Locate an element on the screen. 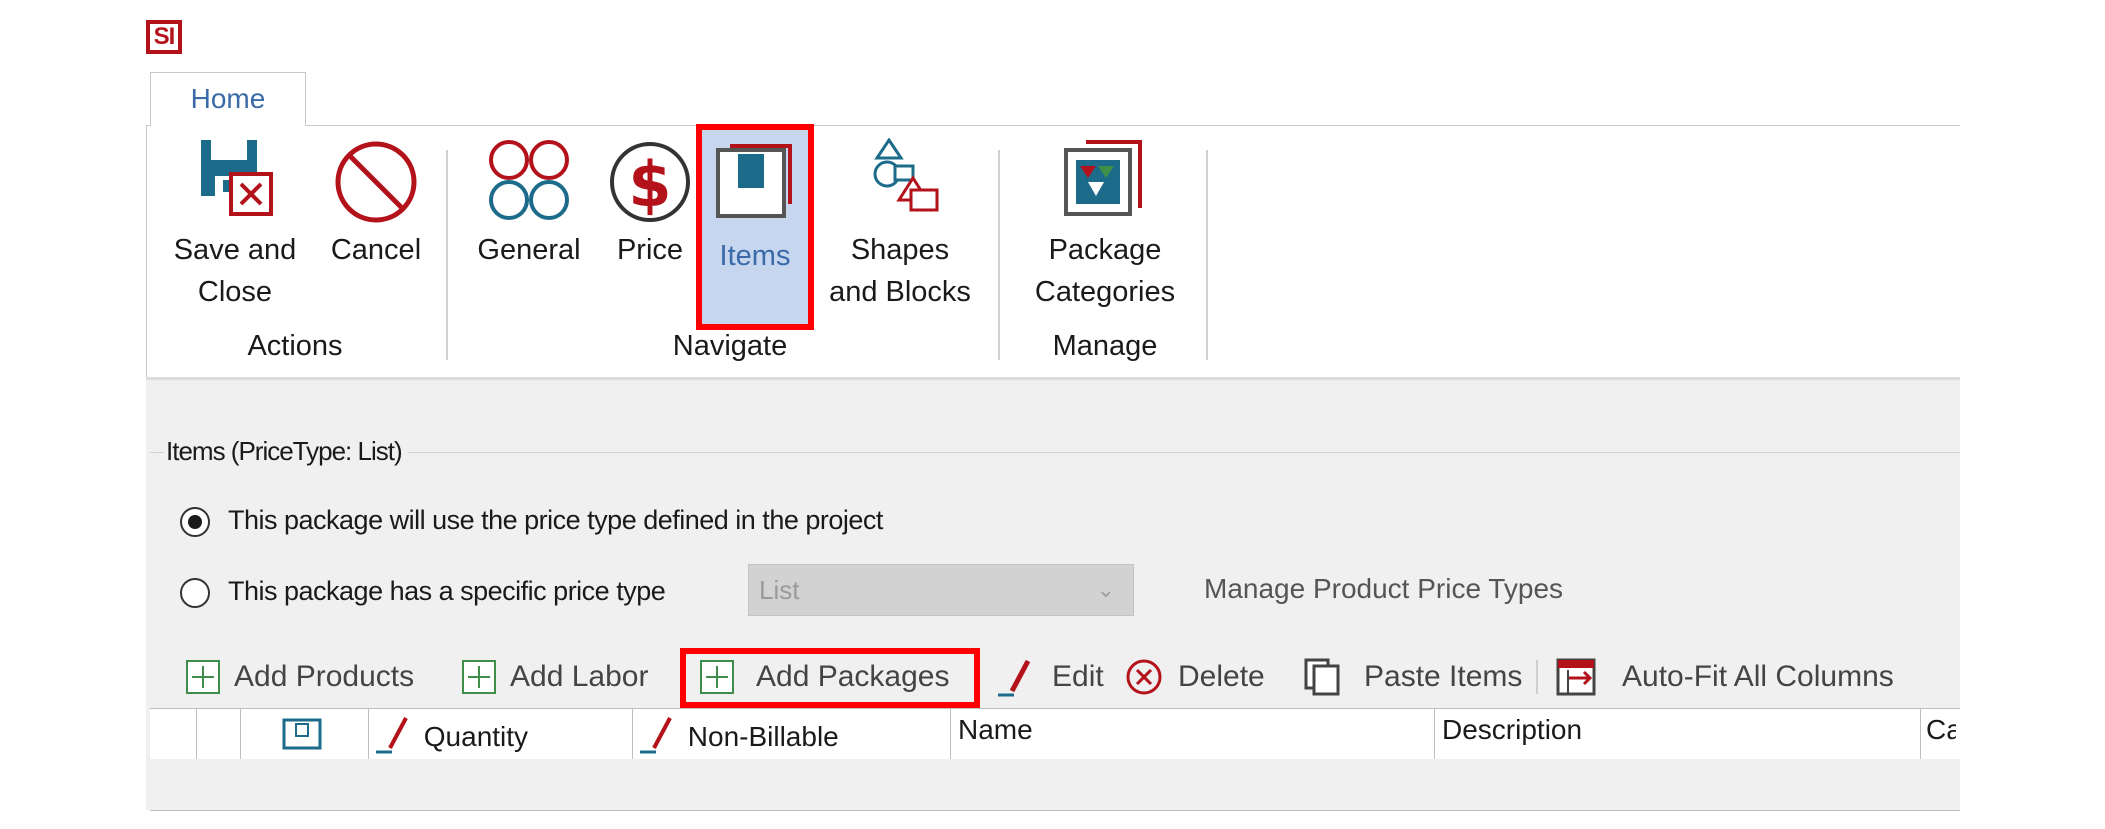  price-button: $ Price is located at coordinates (650, 204).